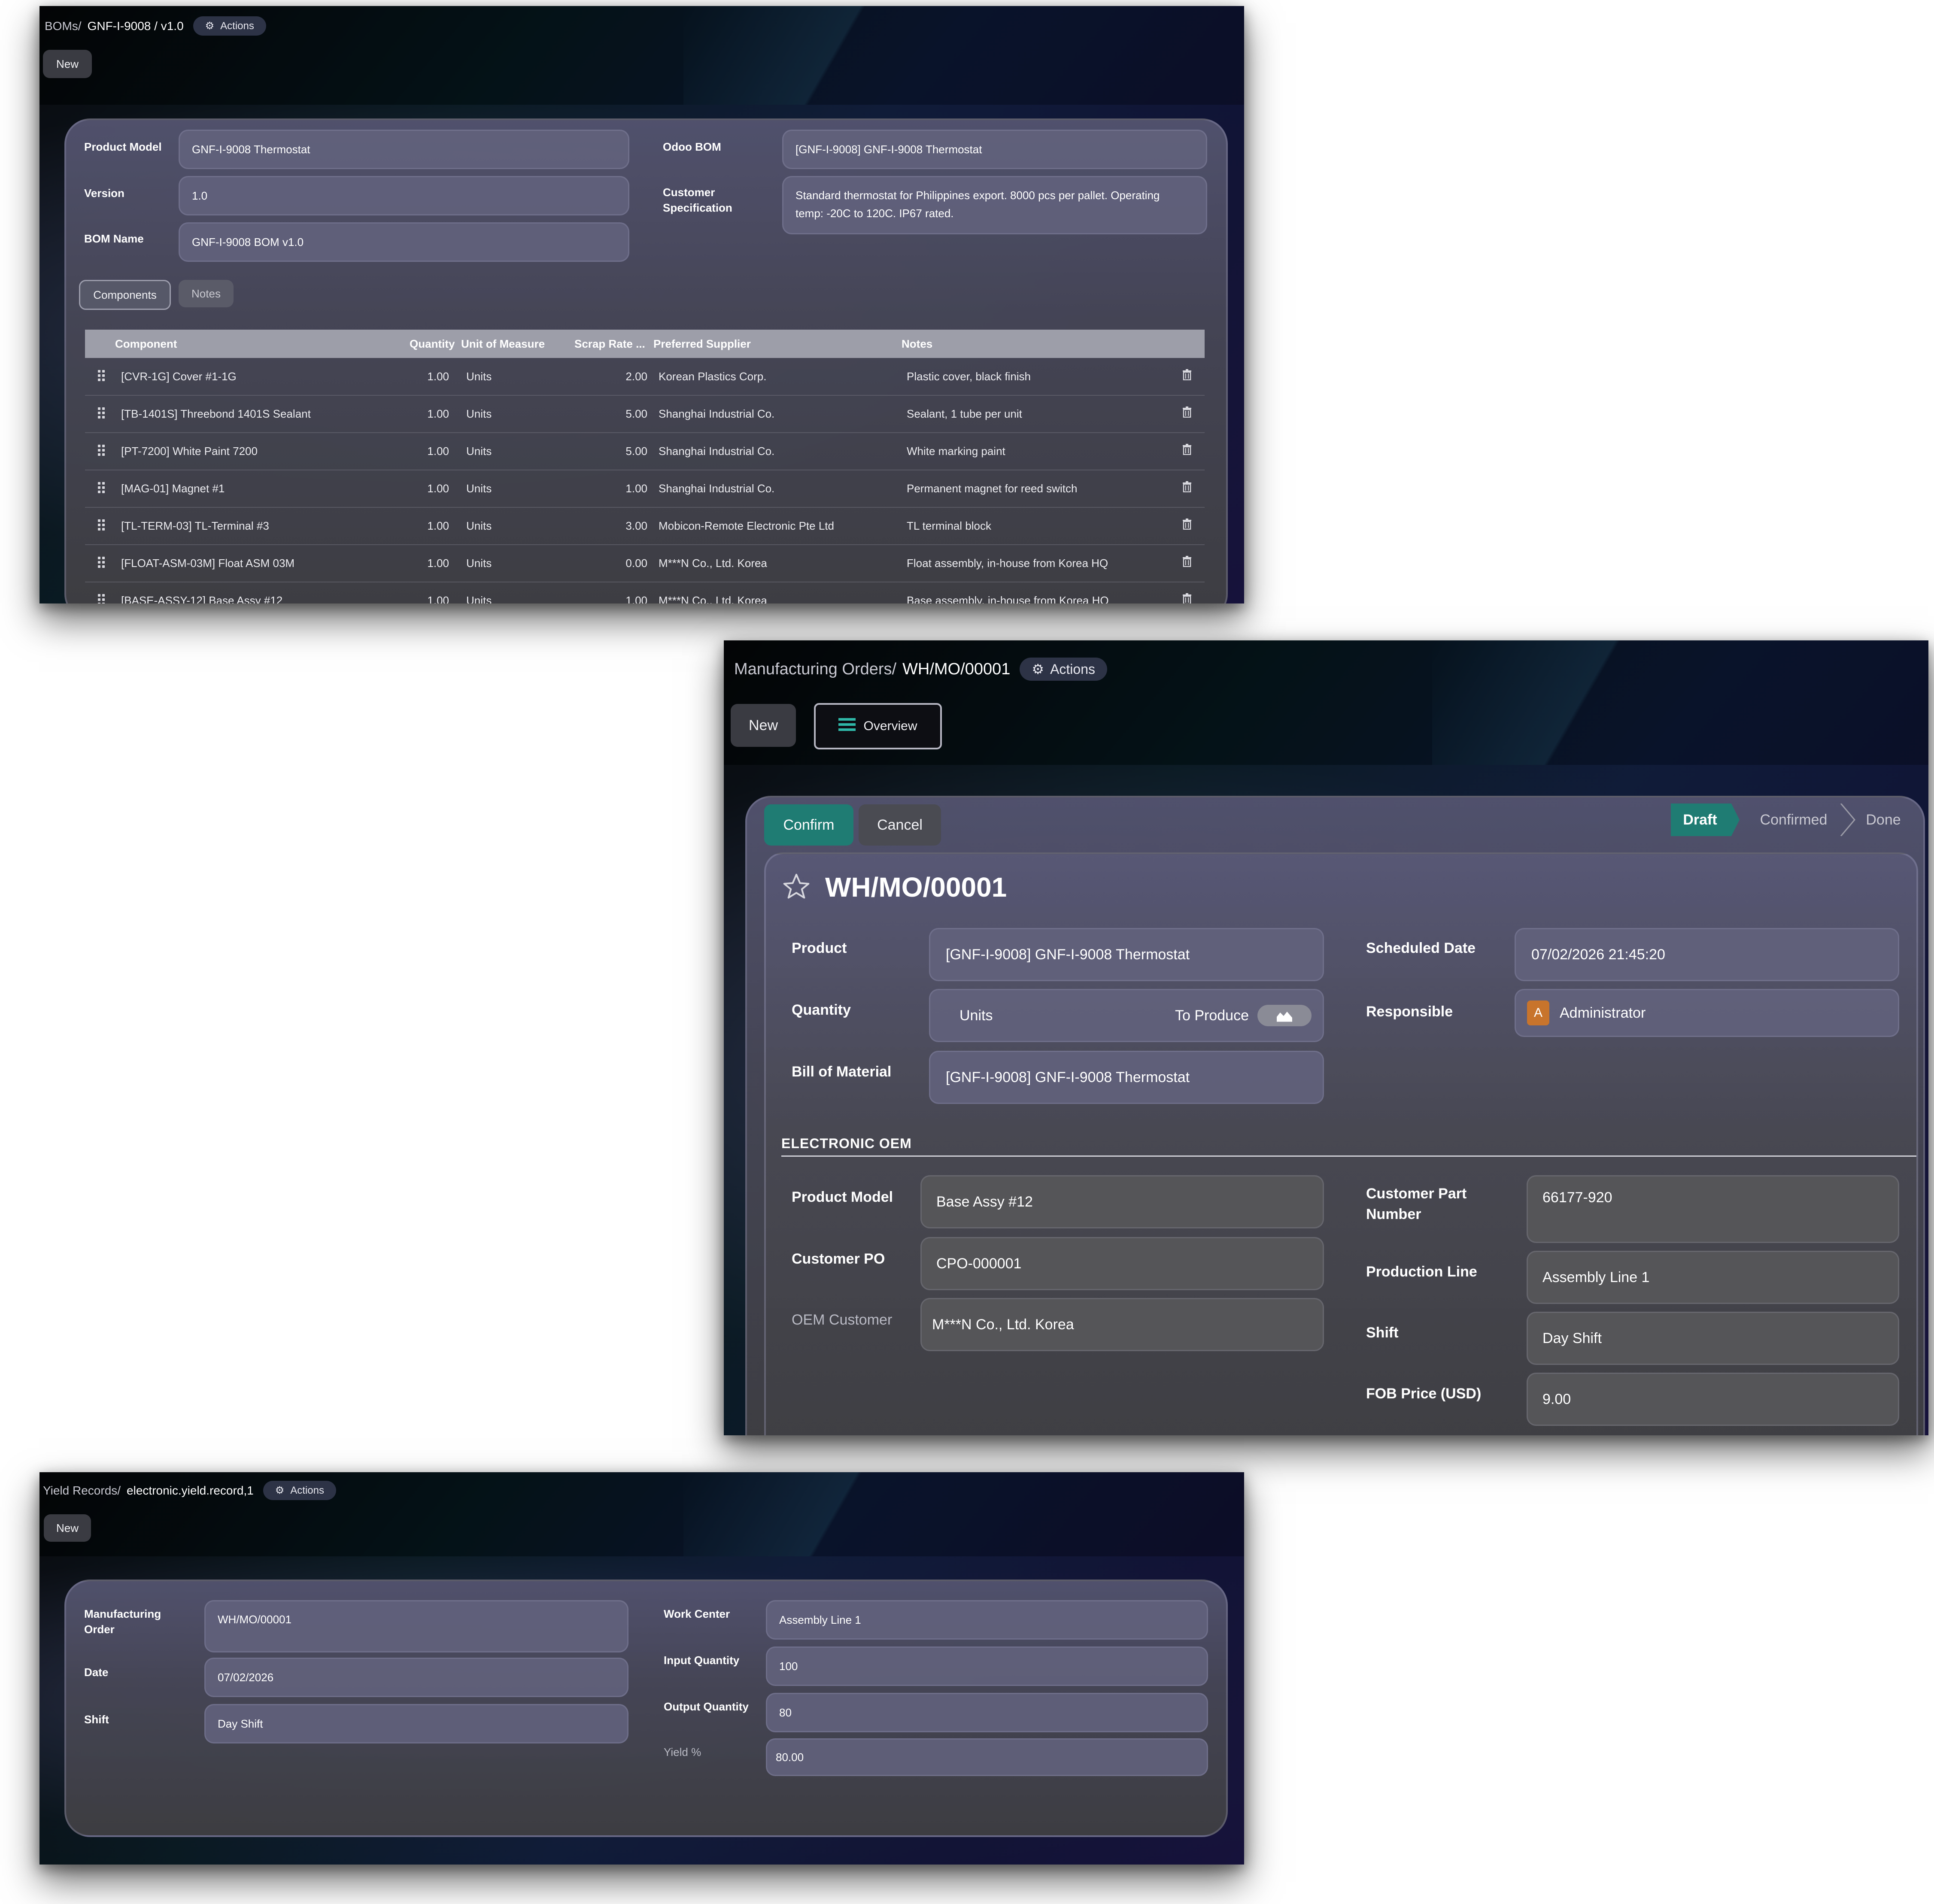 The image size is (1934, 1904). I want to click on input-quantity-label: Input Quantity, so click(702, 1661).